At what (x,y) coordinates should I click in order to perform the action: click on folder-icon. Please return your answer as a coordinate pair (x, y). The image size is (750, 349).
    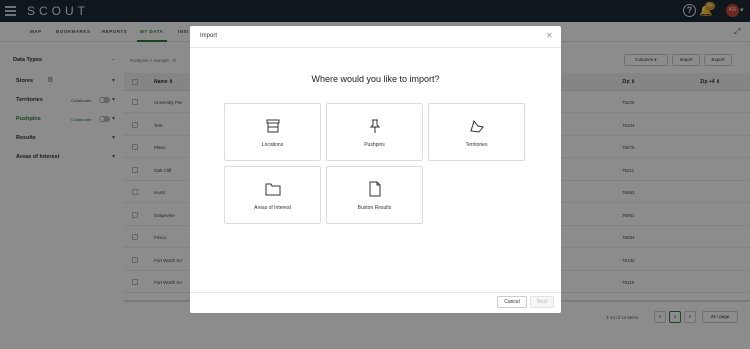
    Looking at the image, I should click on (273, 189).